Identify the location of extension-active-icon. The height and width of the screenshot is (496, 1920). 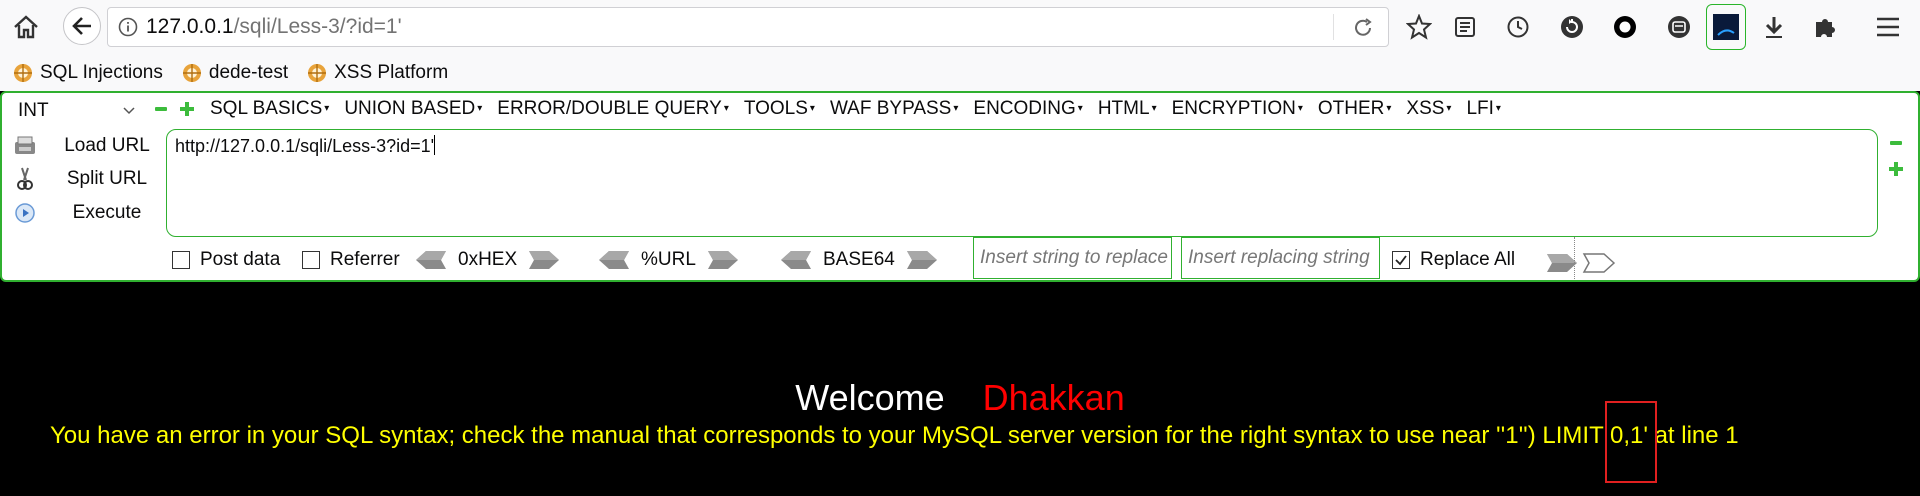
(1726, 27).